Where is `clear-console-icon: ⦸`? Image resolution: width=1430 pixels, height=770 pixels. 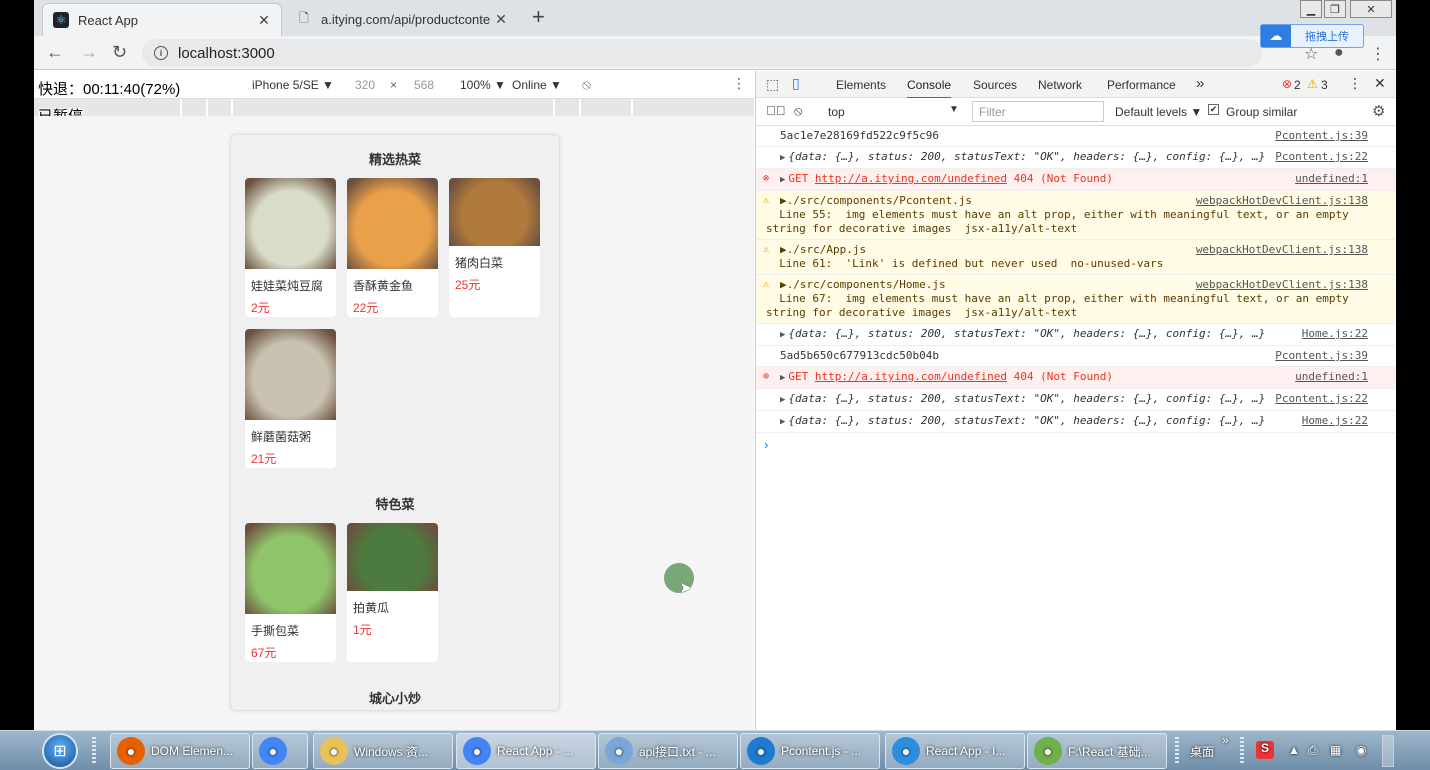 clear-console-icon: ⦸ is located at coordinates (798, 111).